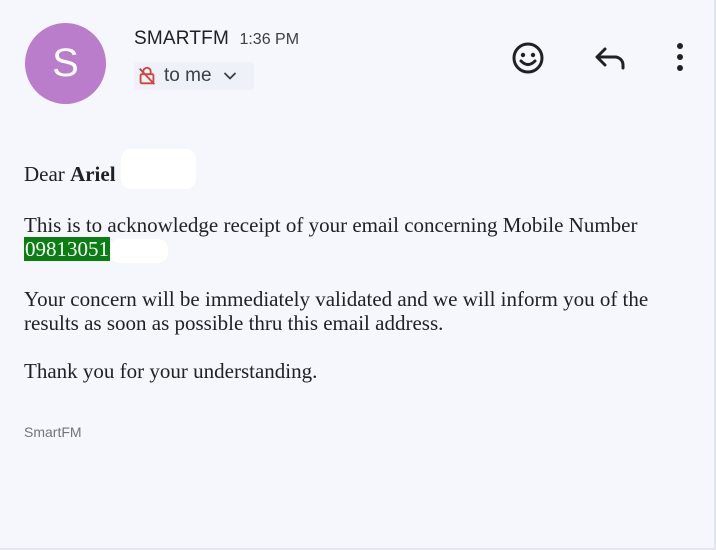  Describe the element at coordinates (65, 63) in the screenshot. I see `sender-avatar: S` at that location.